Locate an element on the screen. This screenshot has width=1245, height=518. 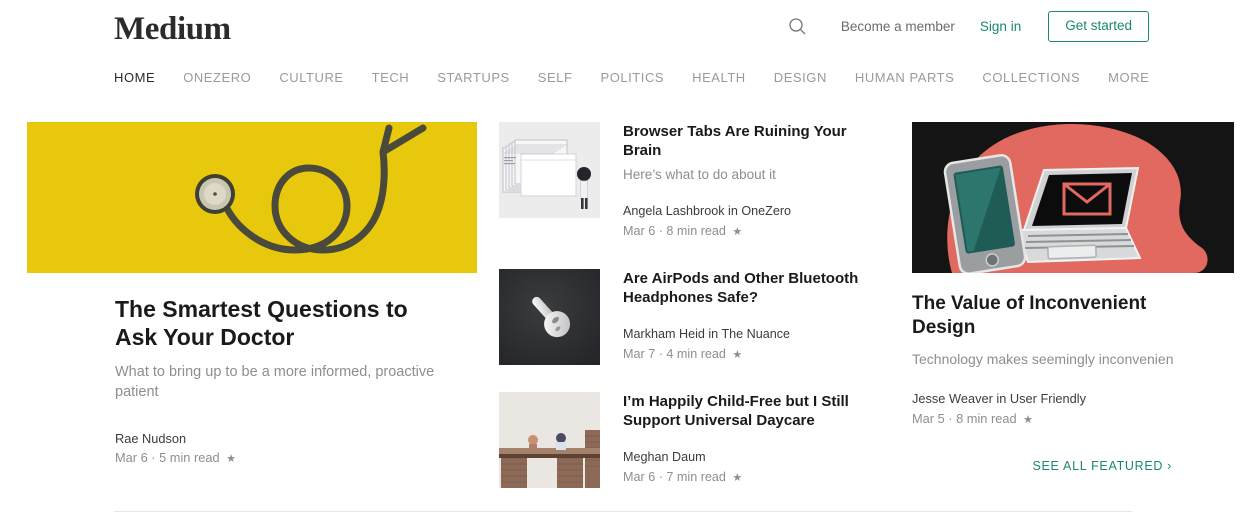
chevron-right-icon: › is located at coordinates (1169, 466).